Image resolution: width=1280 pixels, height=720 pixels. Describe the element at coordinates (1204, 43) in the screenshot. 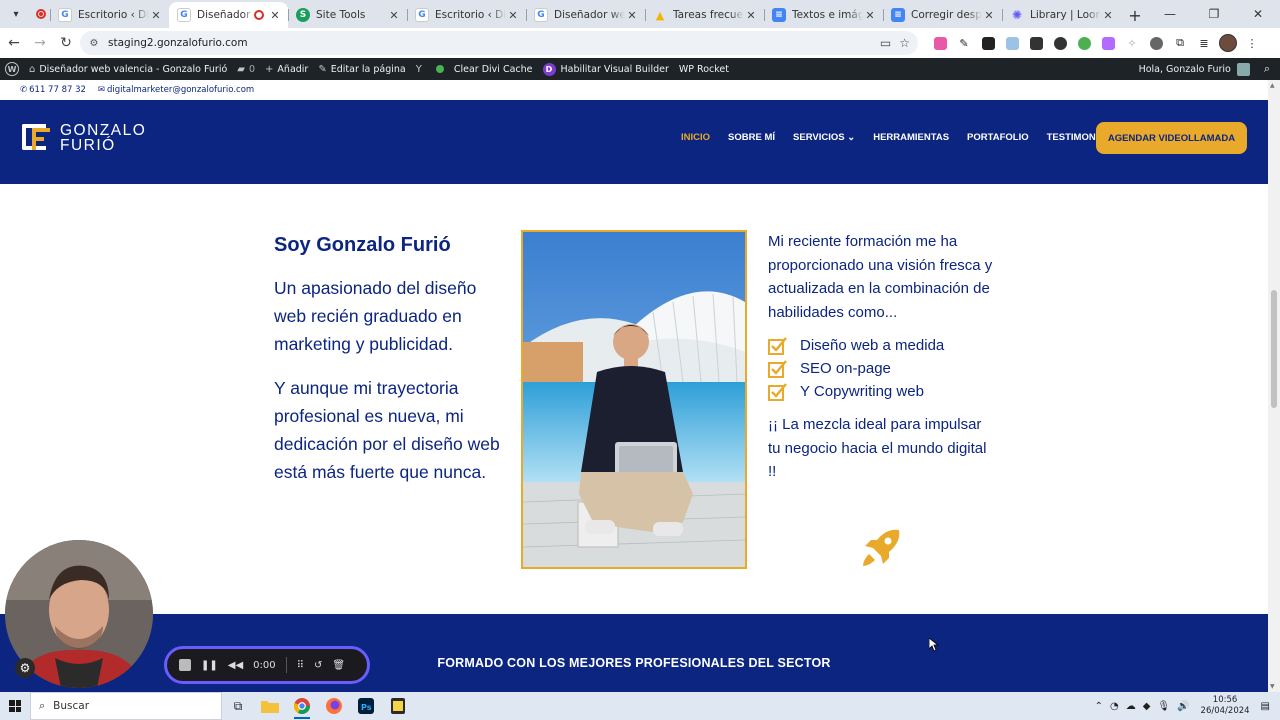

I see `reading-list-icon: ≣` at that location.